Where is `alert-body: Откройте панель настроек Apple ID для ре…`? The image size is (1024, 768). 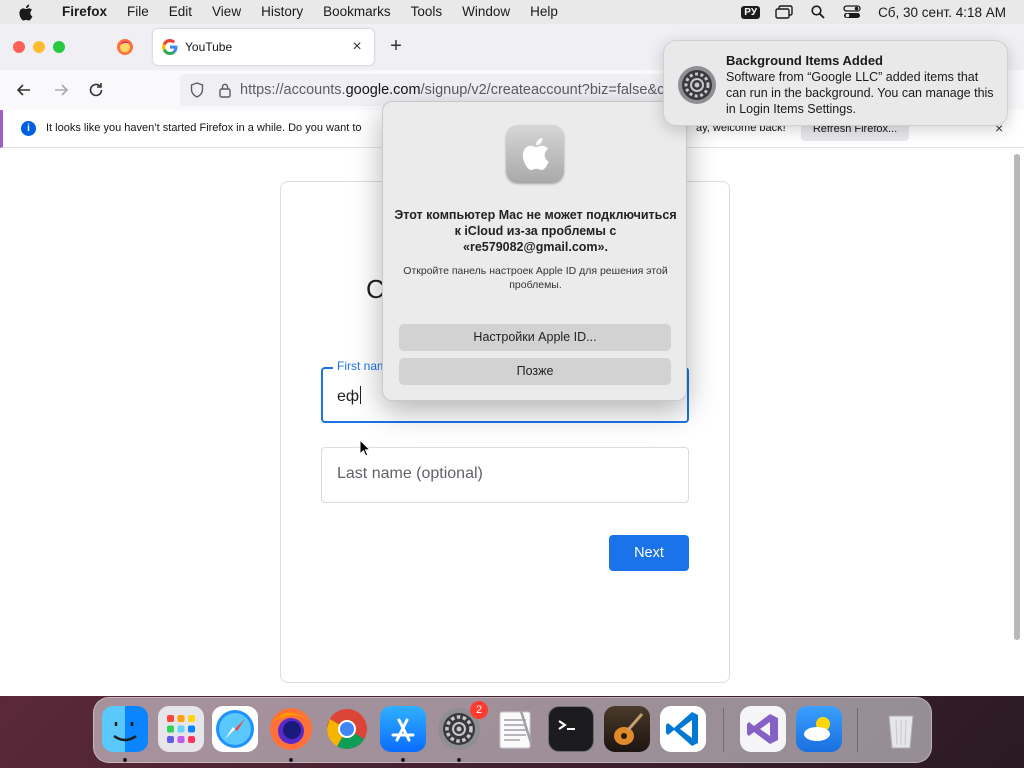 alert-body: Откройте панель настроек Apple ID для ре… is located at coordinates (535, 278).